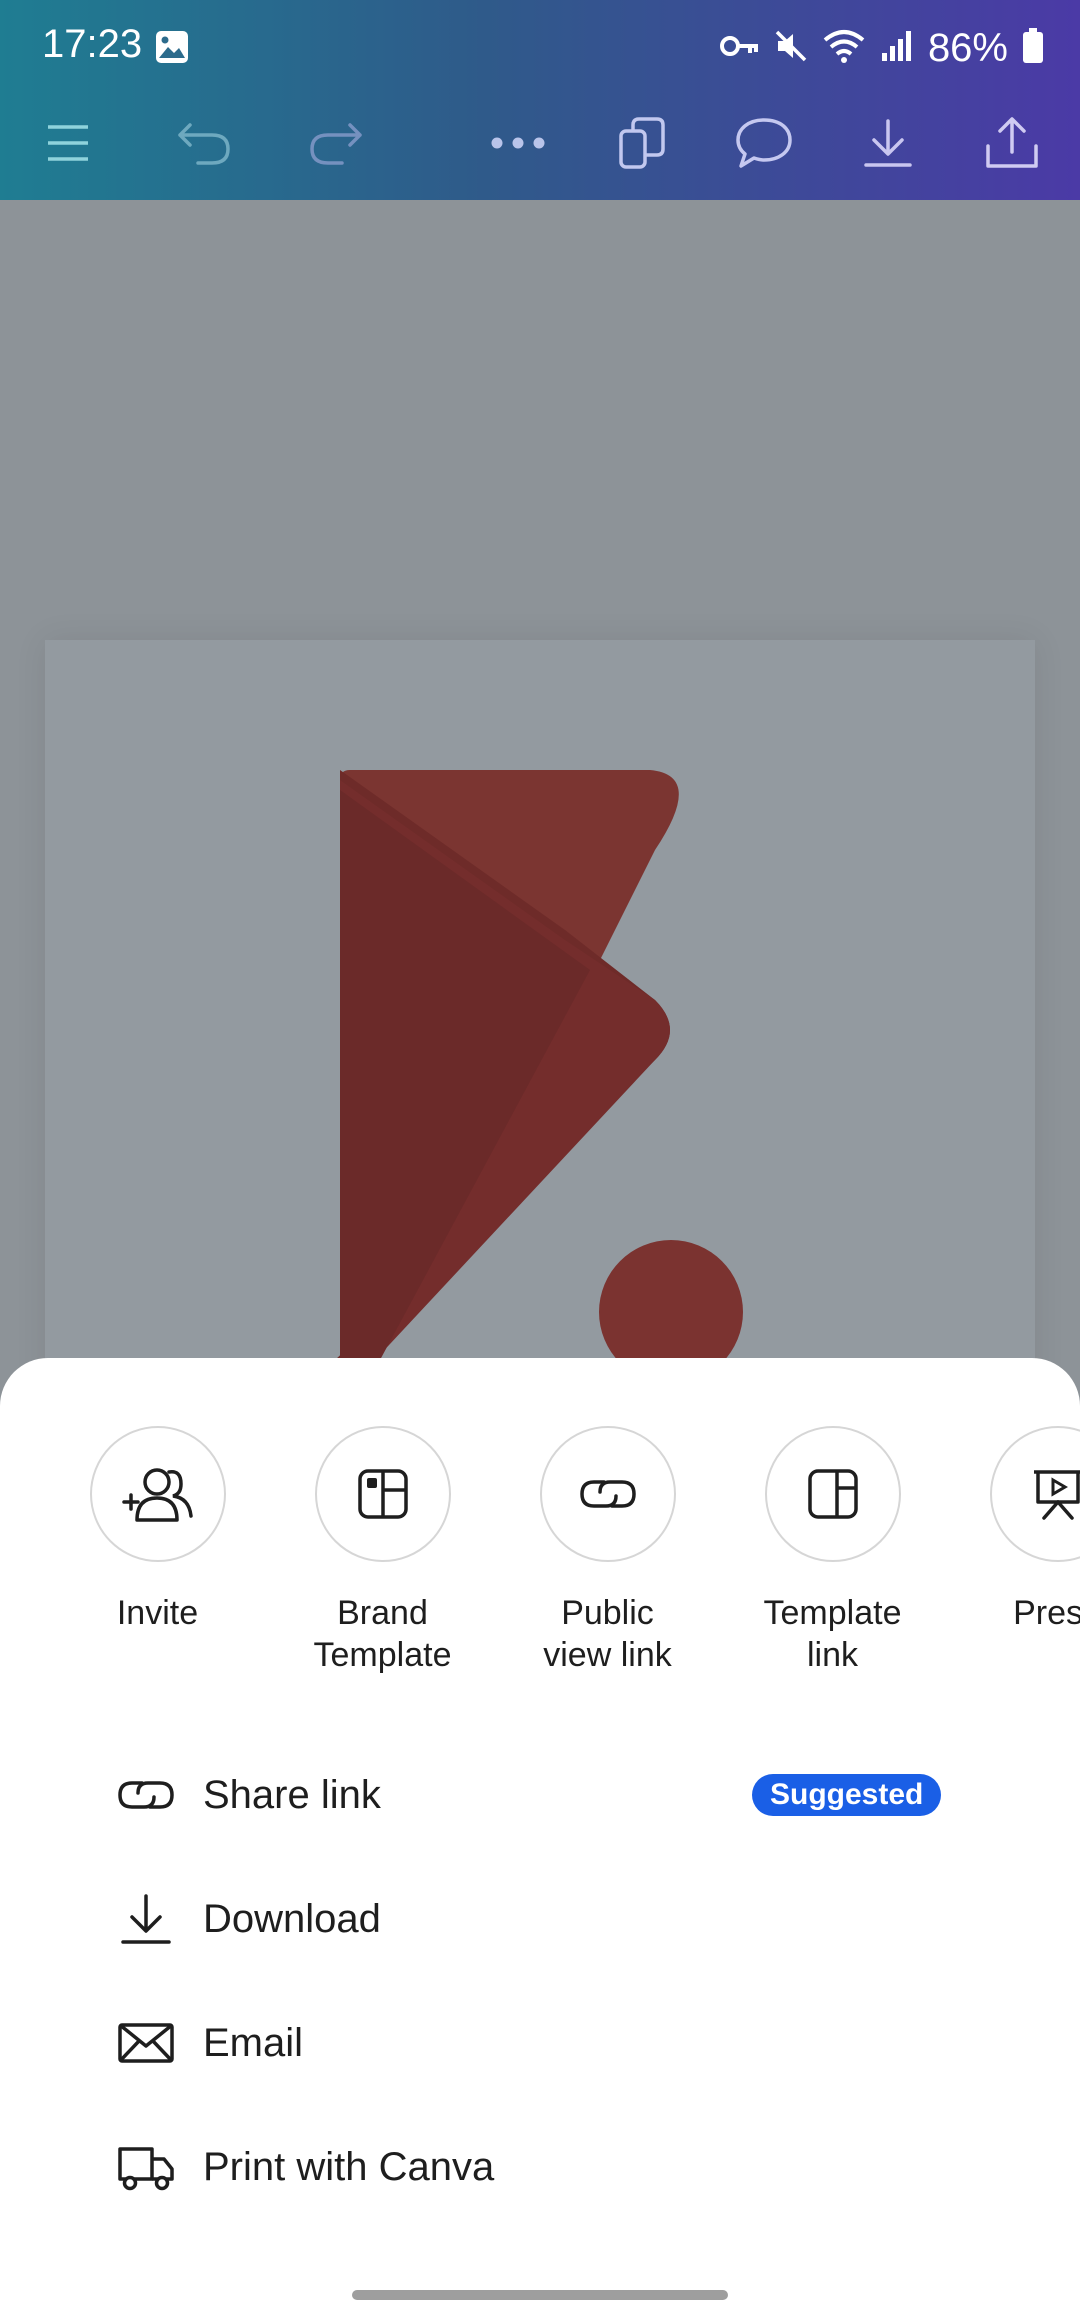  Describe the element at coordinates (1056, 1495) in the screenshot. I see `present-icon` at that location.